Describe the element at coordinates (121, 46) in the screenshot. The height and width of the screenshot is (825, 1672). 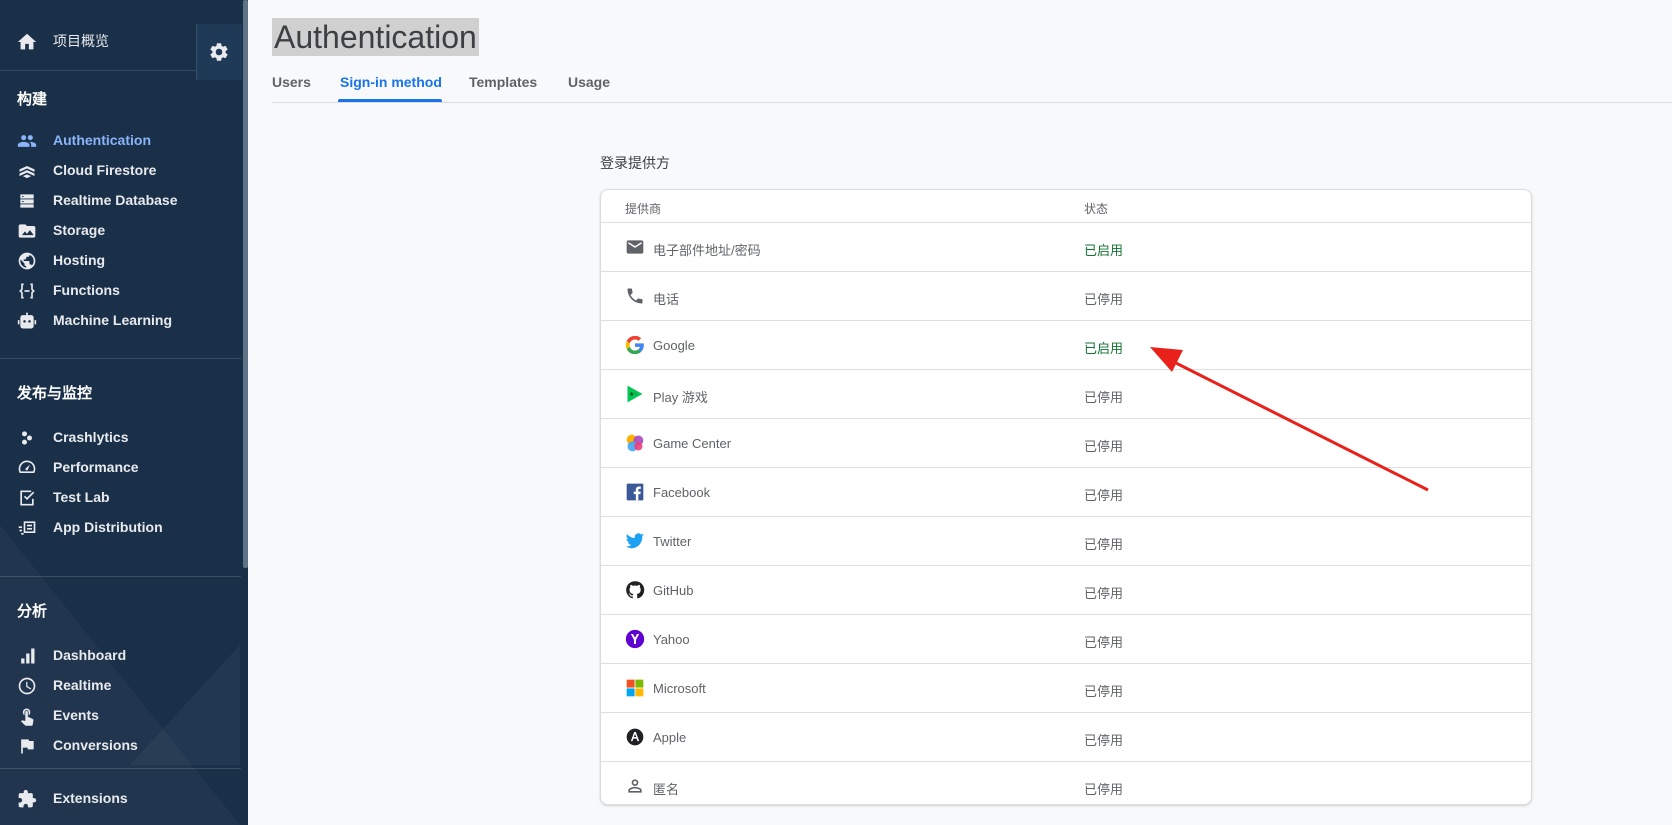
I see `project-overview-bar: 项目概览` at that location.